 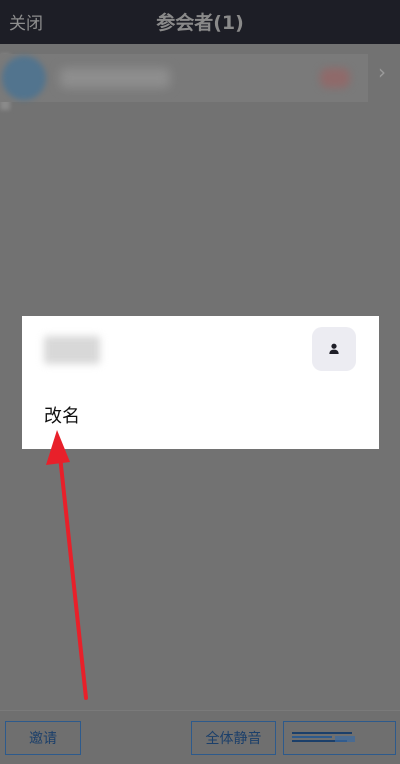 What do you see at coordinates (233, 738) in the screenshot?
I see `mute-all-button: 全体静音` at bounding box center [233, 738].